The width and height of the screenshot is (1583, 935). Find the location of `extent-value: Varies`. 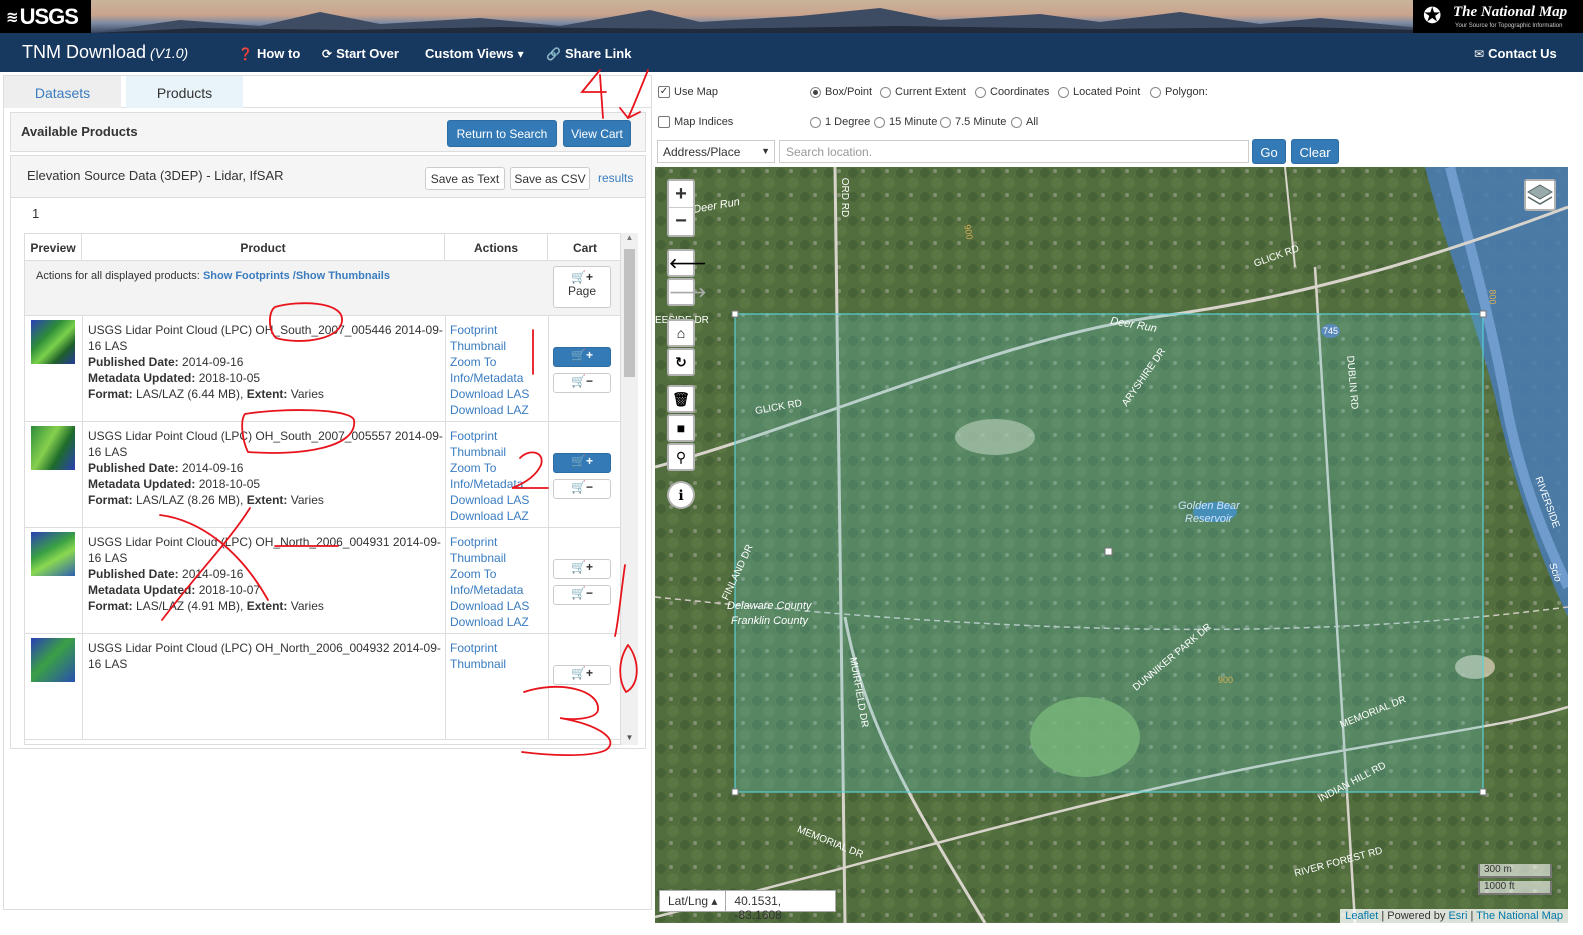

extent-value: Varies is located at coordinates (307, 394).